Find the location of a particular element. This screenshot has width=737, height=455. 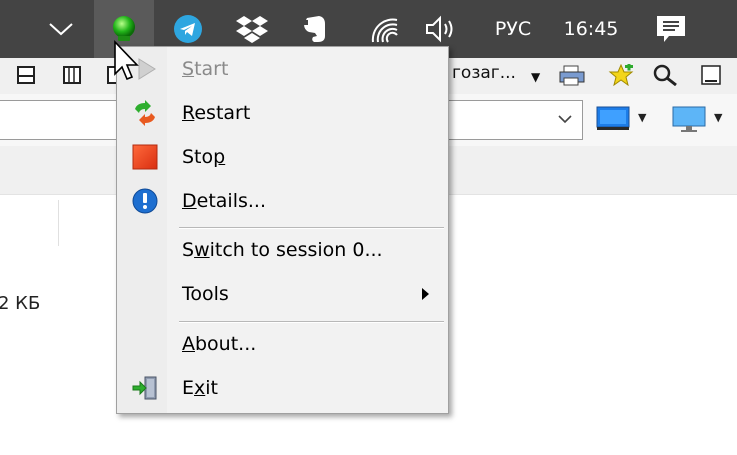

column-divider is located at coordinates (58, 223).